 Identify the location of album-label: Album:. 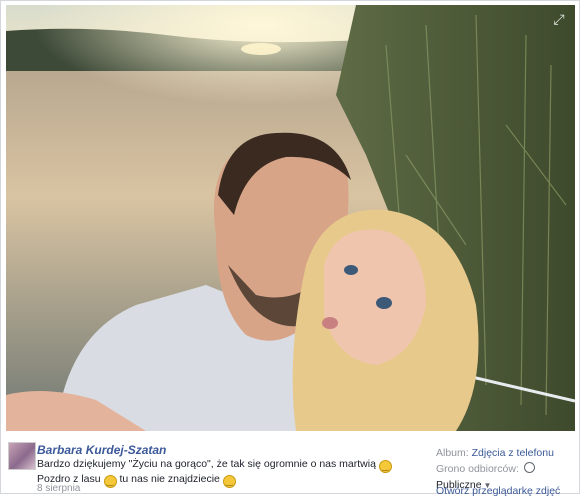
(452, 453).